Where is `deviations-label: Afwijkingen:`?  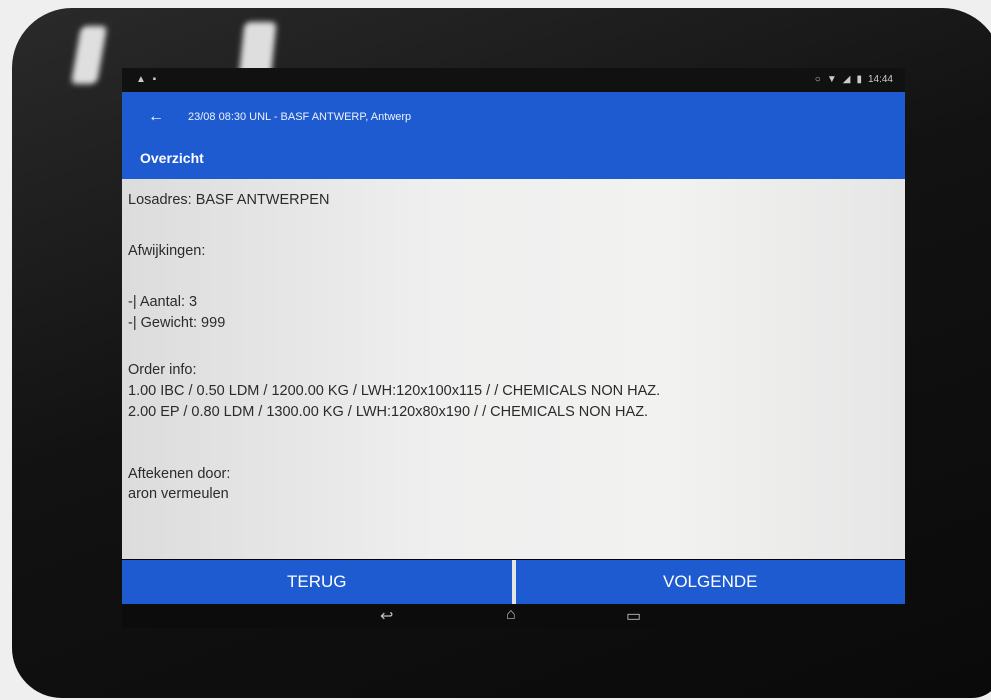 deviations-label: Afwijkingen: is located at coordinates (167, 251).